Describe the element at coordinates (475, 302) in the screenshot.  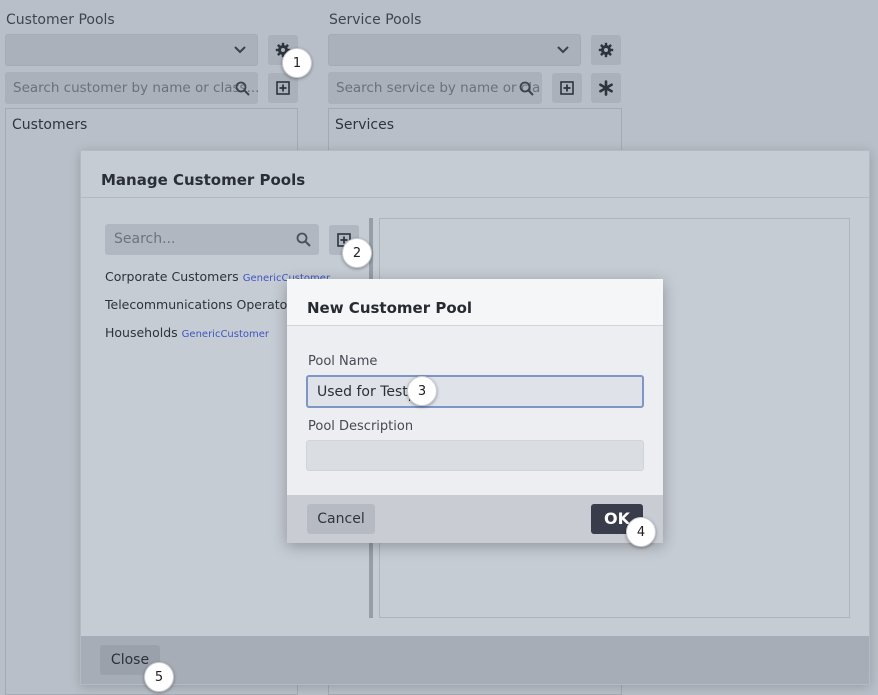
I see `new-pool-dialog-title: New Customer Pool` at that location.